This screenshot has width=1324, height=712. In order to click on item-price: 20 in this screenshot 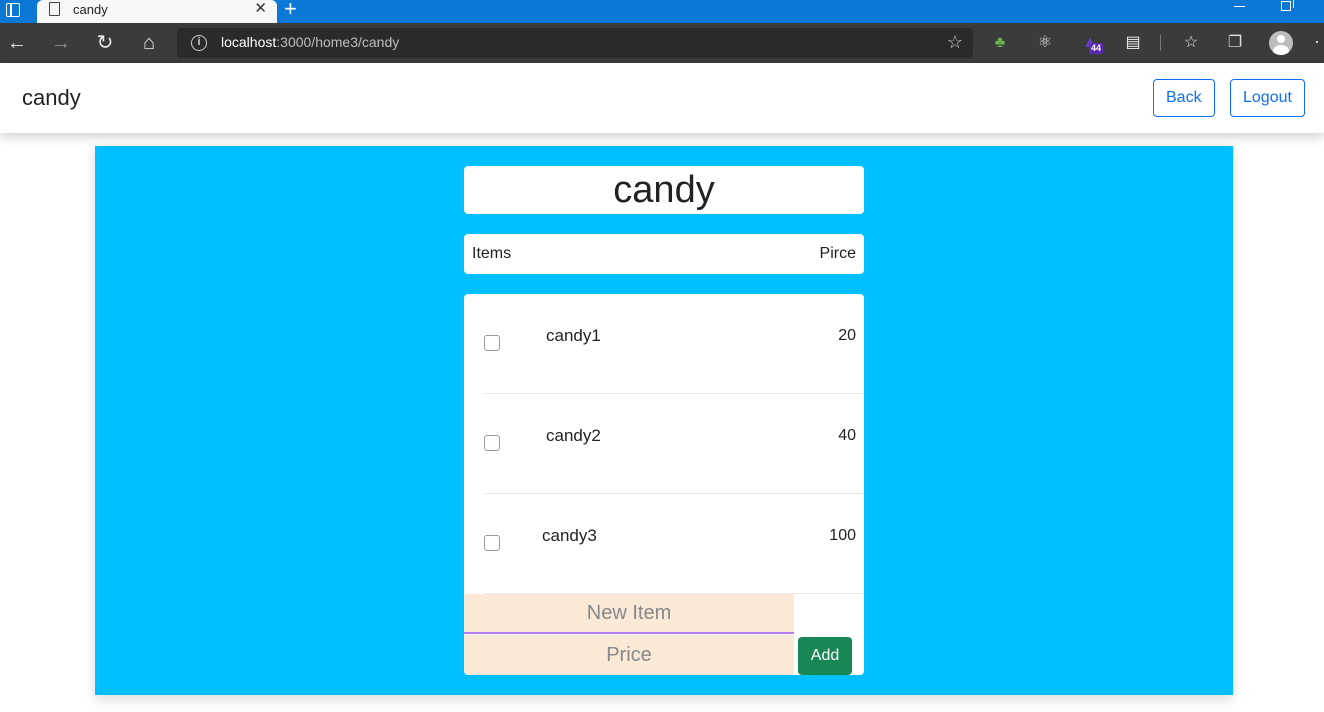, I will do `click(847, 335)`.